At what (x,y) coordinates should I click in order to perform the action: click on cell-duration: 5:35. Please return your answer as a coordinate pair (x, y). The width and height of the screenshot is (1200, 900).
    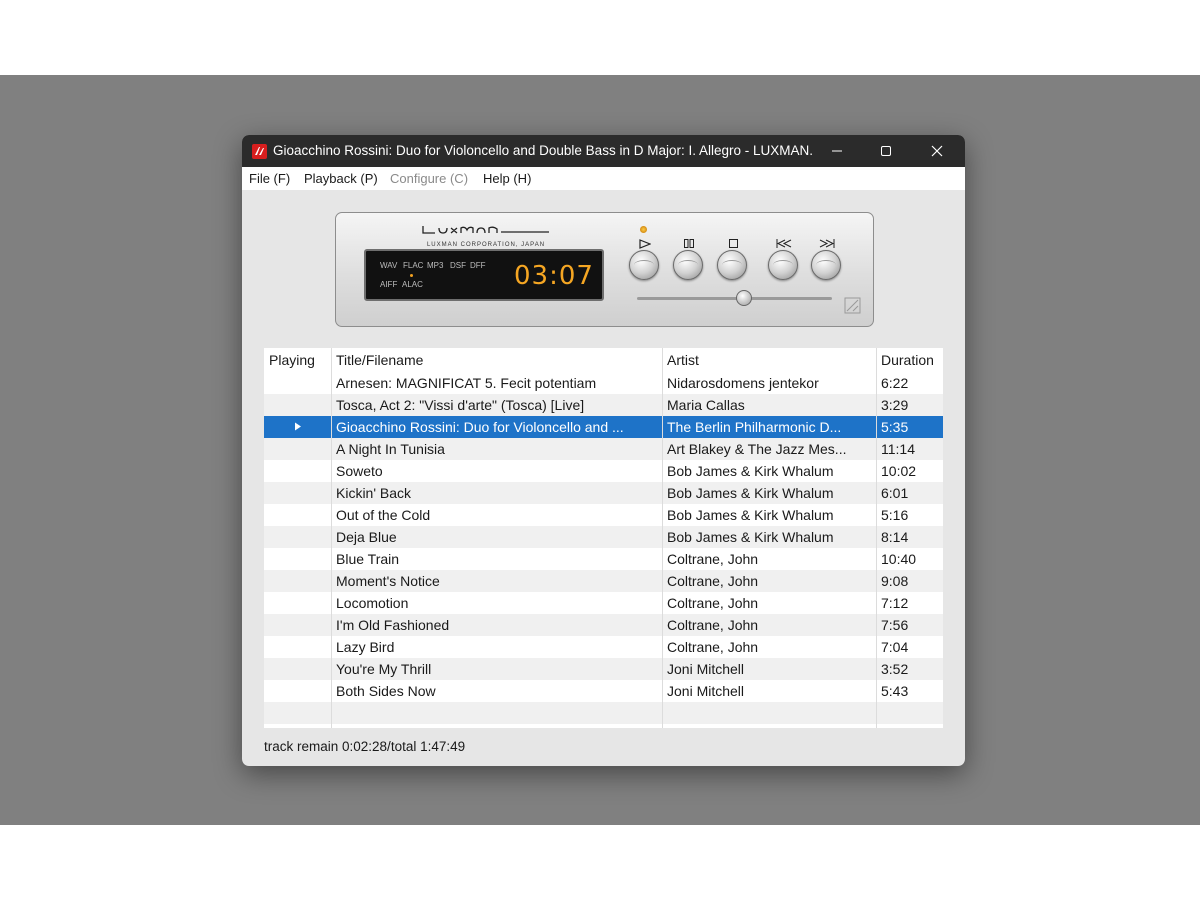
    Looking at the image, I should click on (895, 427).